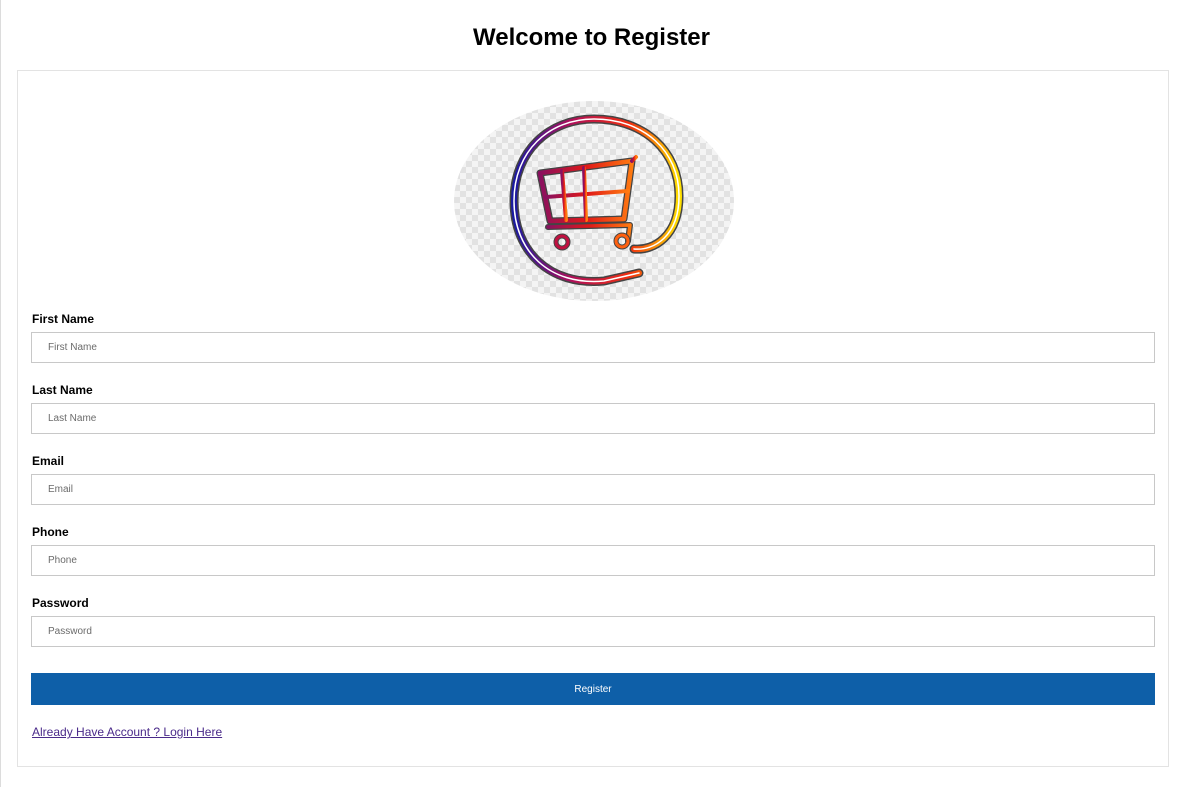 This screenshot has width=1181, height=787. I want to click on email-label: Email, so click(48, 461).